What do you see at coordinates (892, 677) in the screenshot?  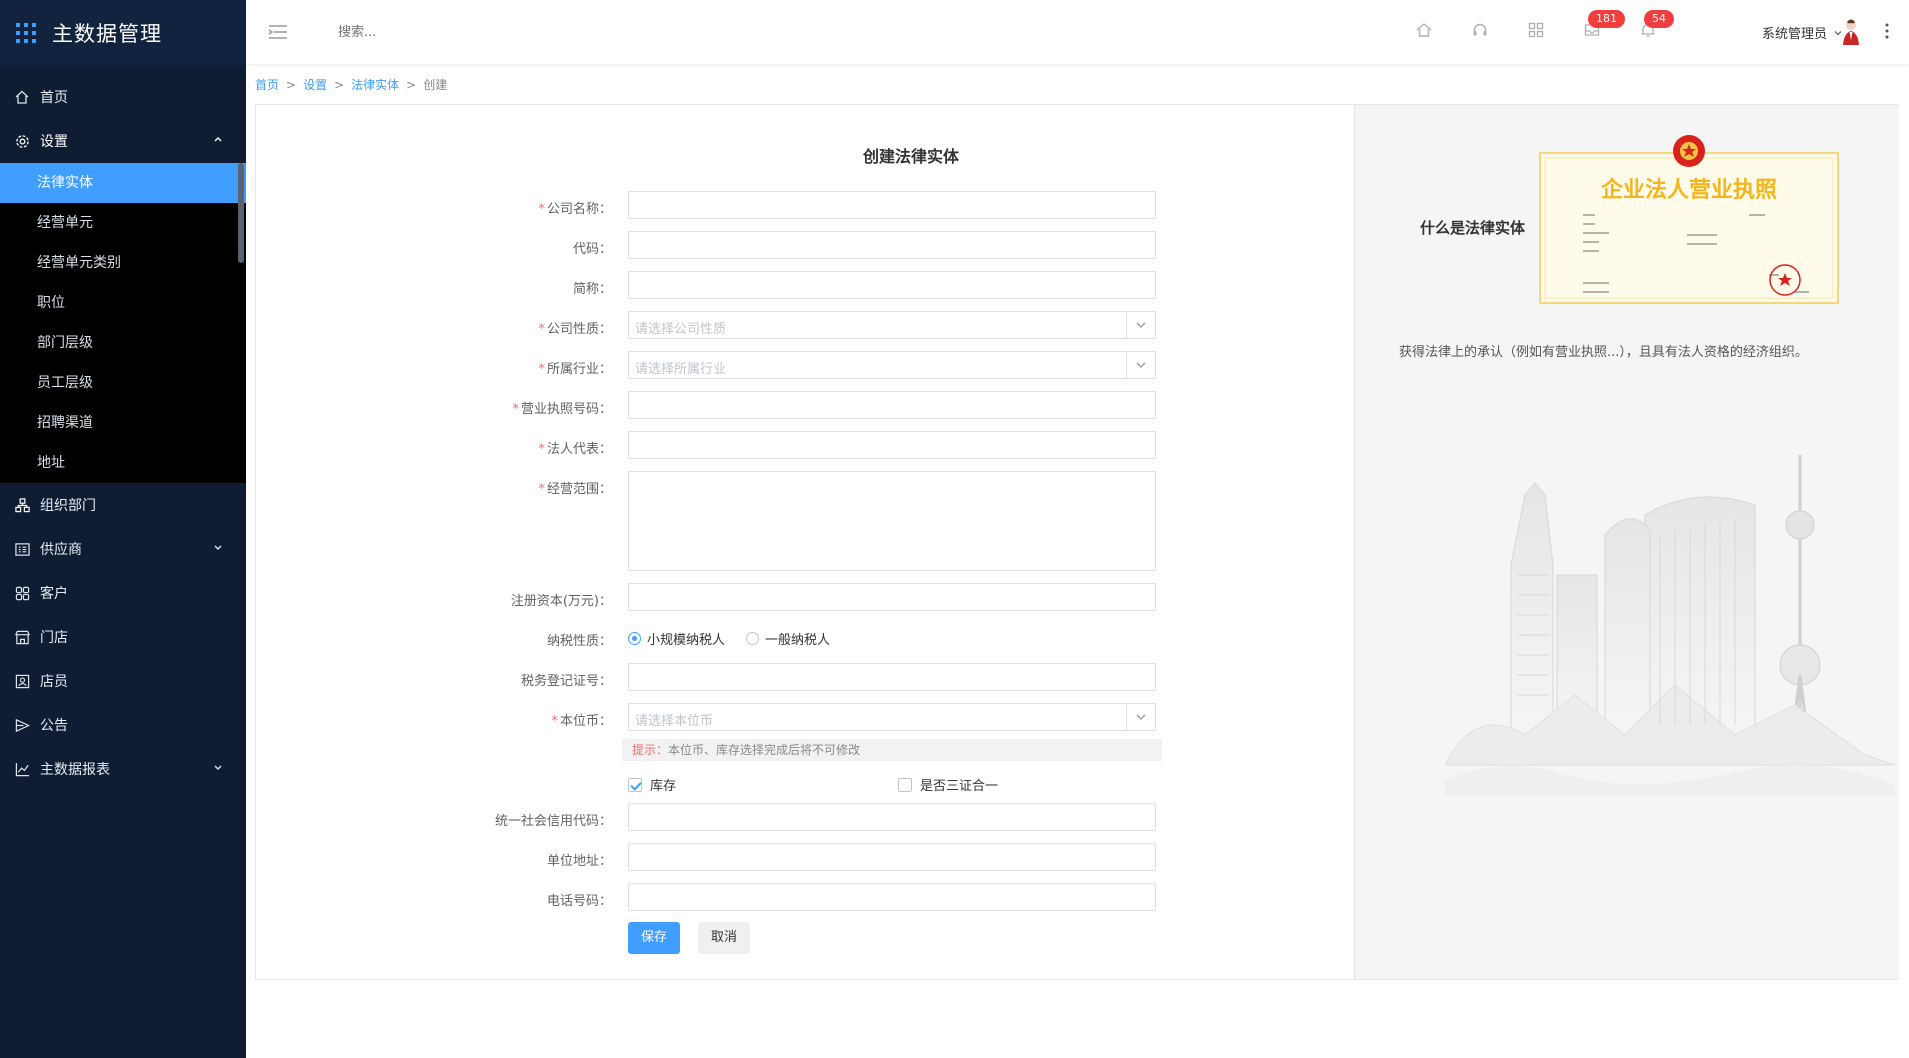 I see `tax-reg-input` at bounding box center [892, 677].